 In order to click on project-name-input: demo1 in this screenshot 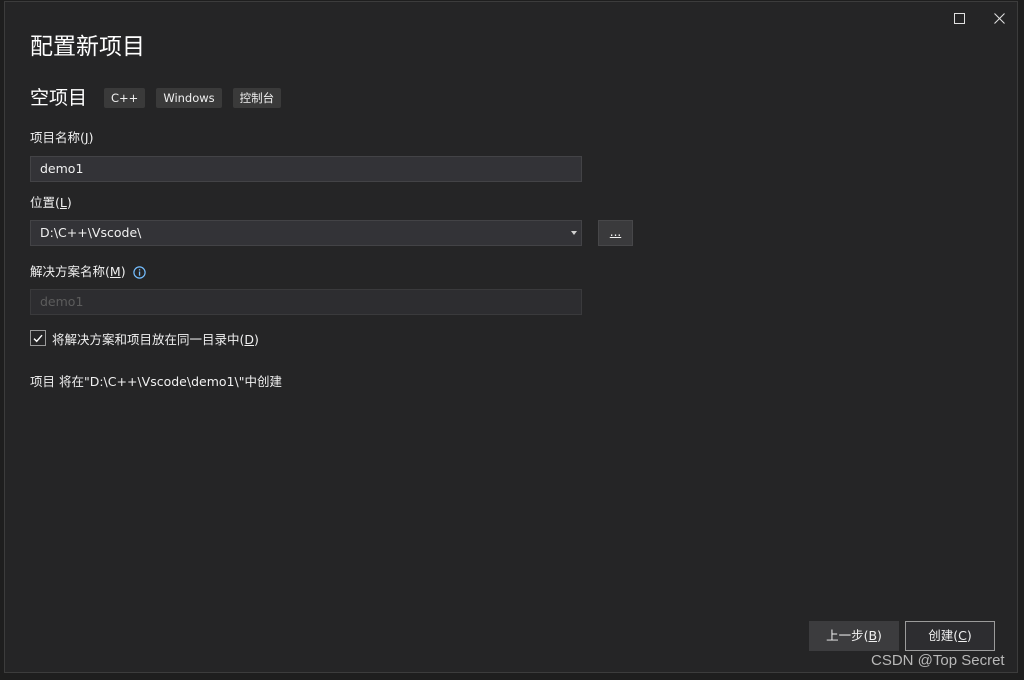, I will do `click(306, 169)`.